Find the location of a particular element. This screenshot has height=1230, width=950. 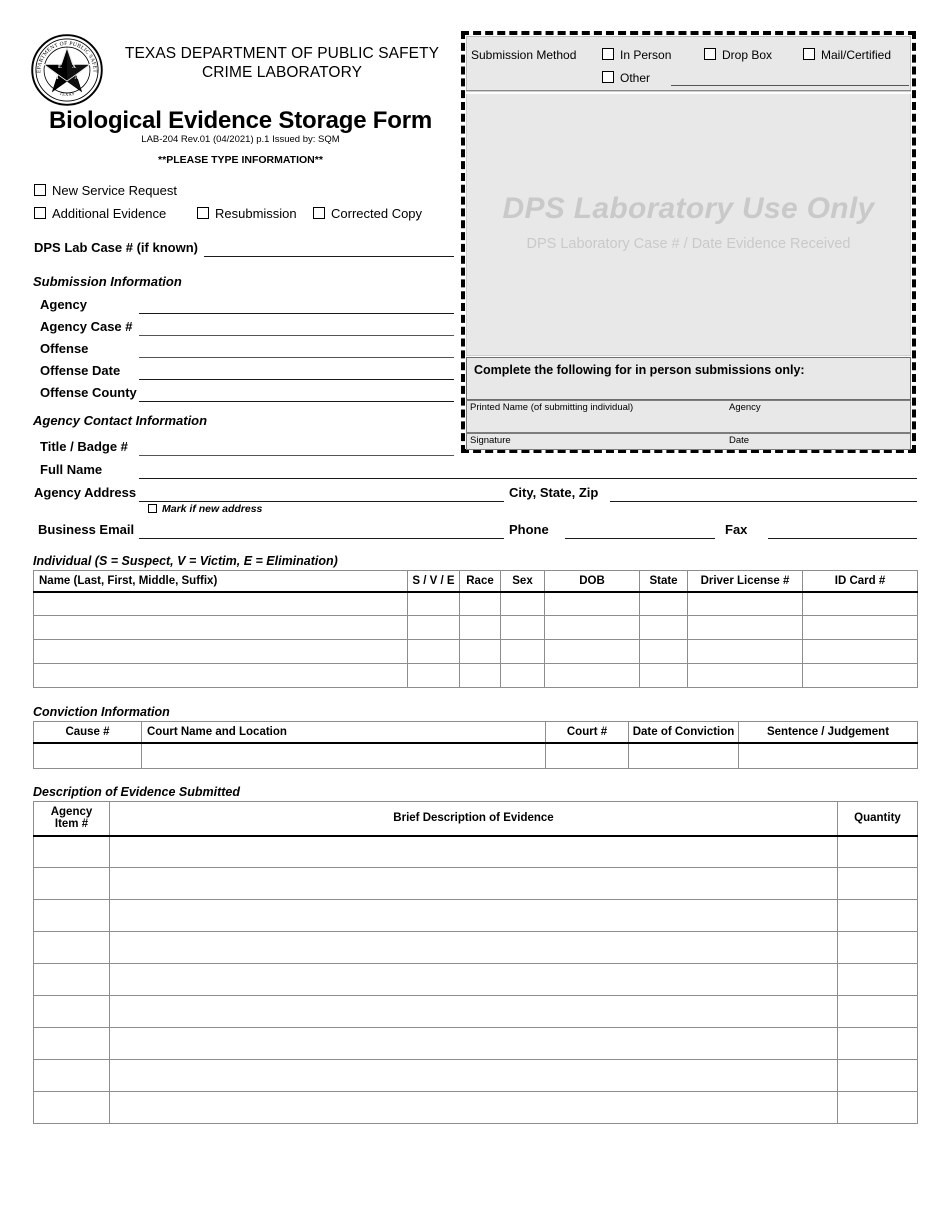

input-offense-county is located at coordinates (296, 401).